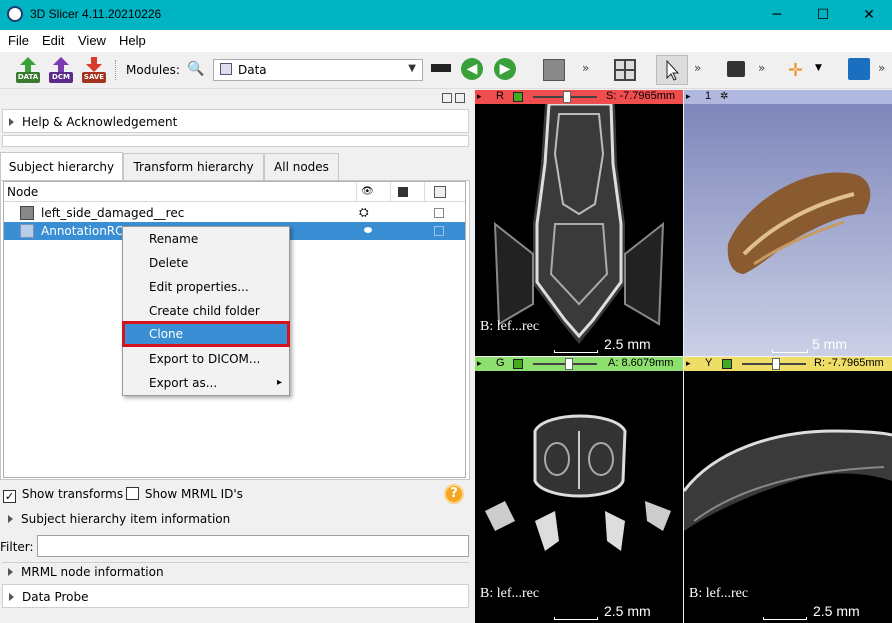  Describe the element at coordinates (235, 572) in the screenshot. I see `mrml-node-information-section: MRML node information` at that location.